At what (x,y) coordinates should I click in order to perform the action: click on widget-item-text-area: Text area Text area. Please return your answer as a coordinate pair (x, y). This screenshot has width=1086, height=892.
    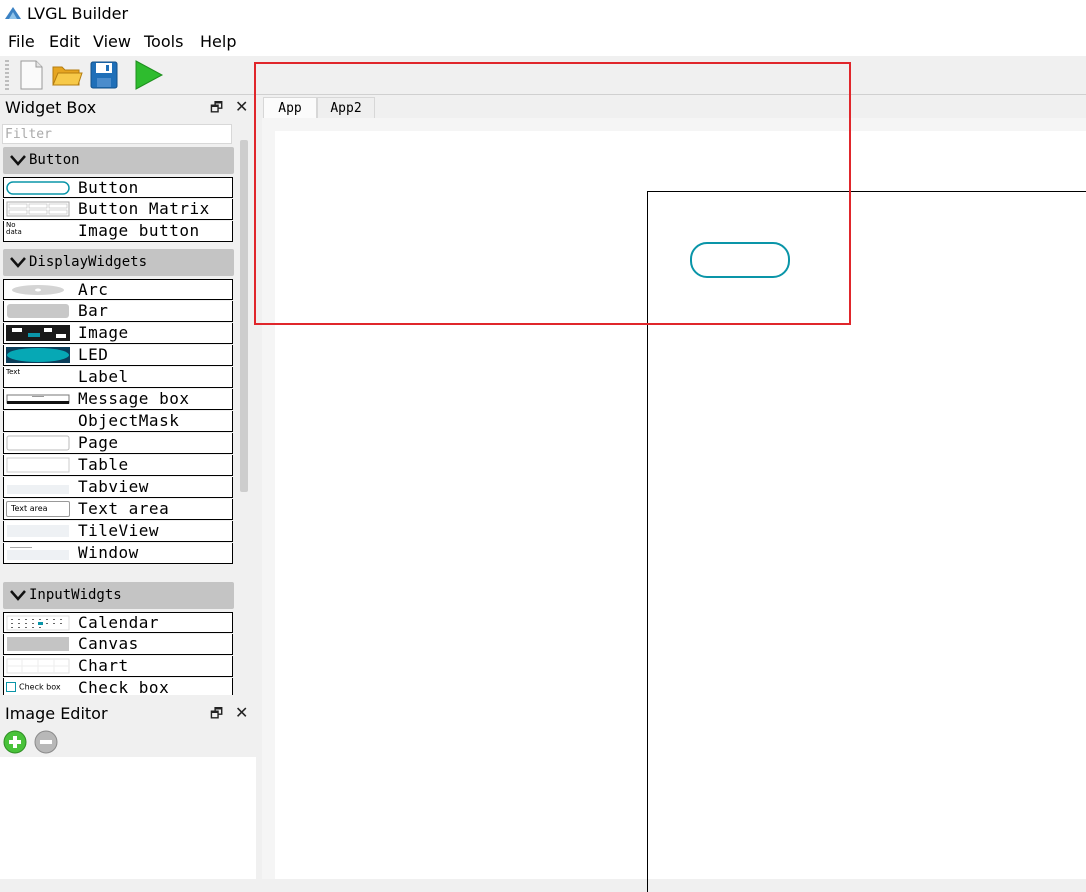
    Looking at the image, I should click on (118, 509).